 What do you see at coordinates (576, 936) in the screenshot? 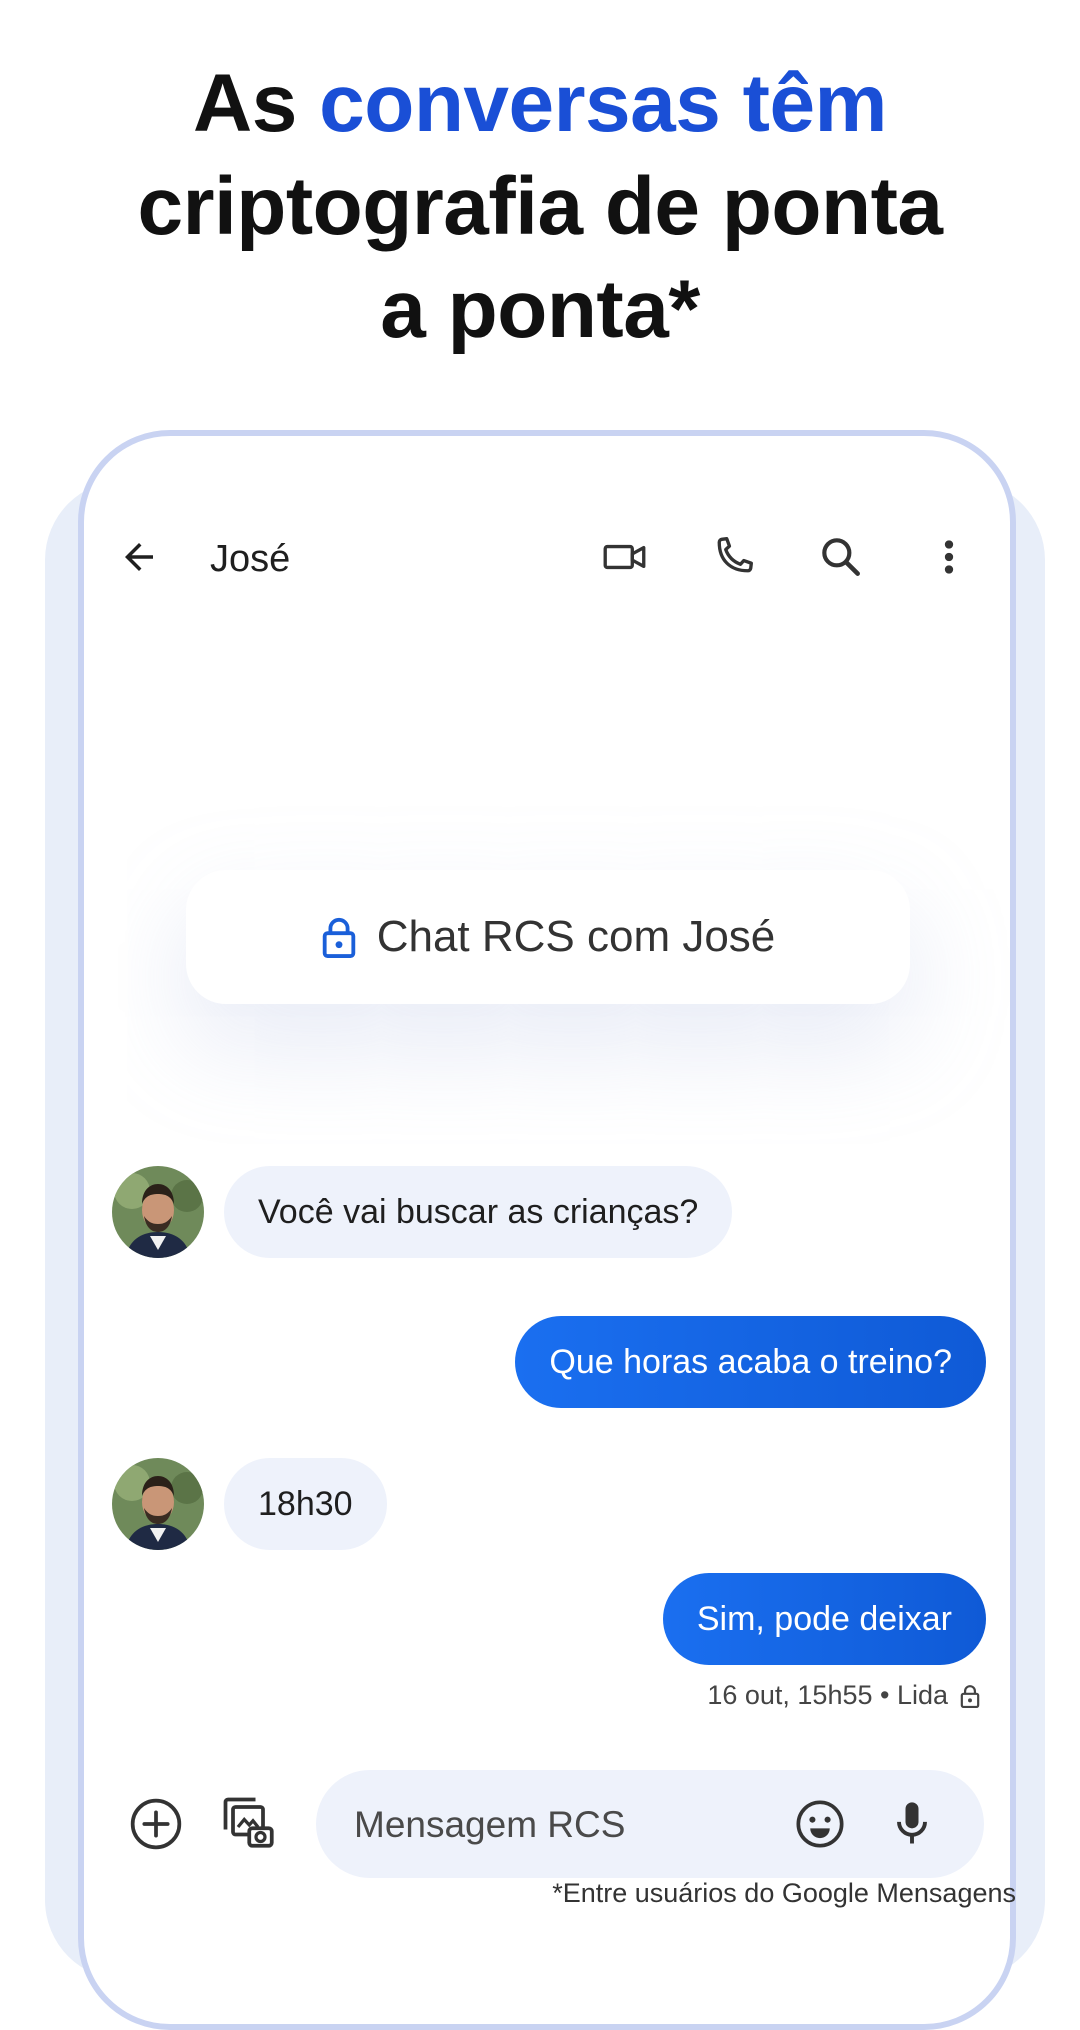
I see `rcs-banner-text: Chat RCS com José` at bounding box center [576, 936].